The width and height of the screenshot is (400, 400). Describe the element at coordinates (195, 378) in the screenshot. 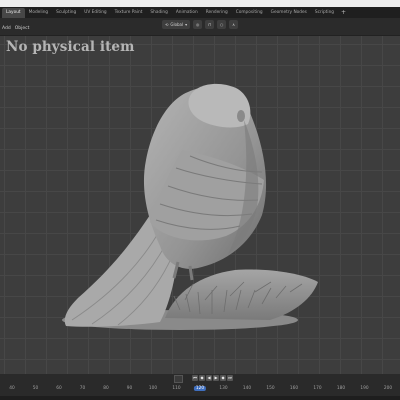

I see `jump-start-icon: ⏮` at that location.